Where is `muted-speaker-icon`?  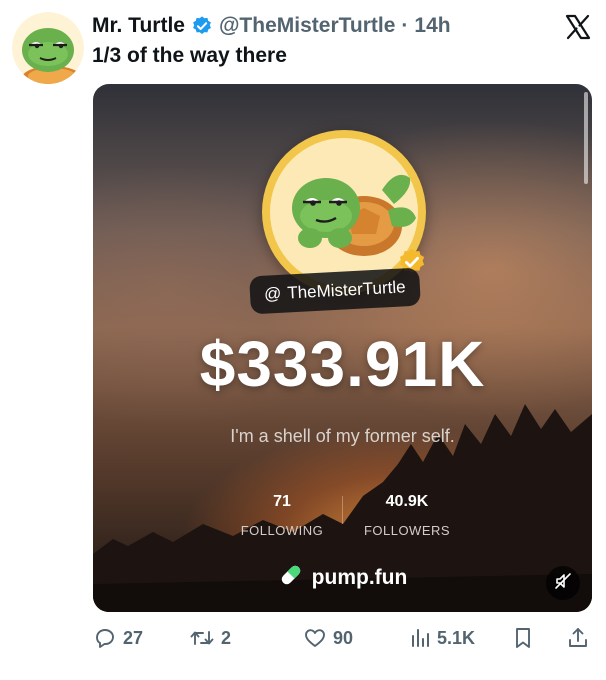 muted-speaker-icon is located at coordinates (563, 583).